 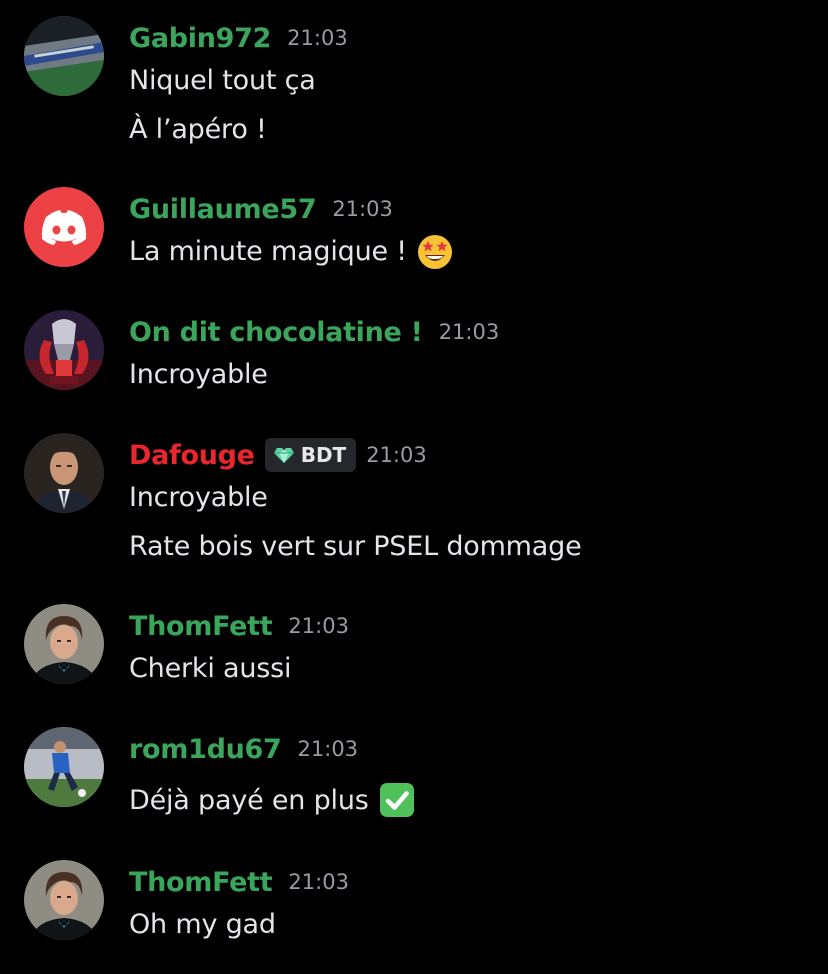 What do you see at coordinates (283, 455) in the screenshot?
I see `heart-gem-icon` at bounding box center [283, 455].